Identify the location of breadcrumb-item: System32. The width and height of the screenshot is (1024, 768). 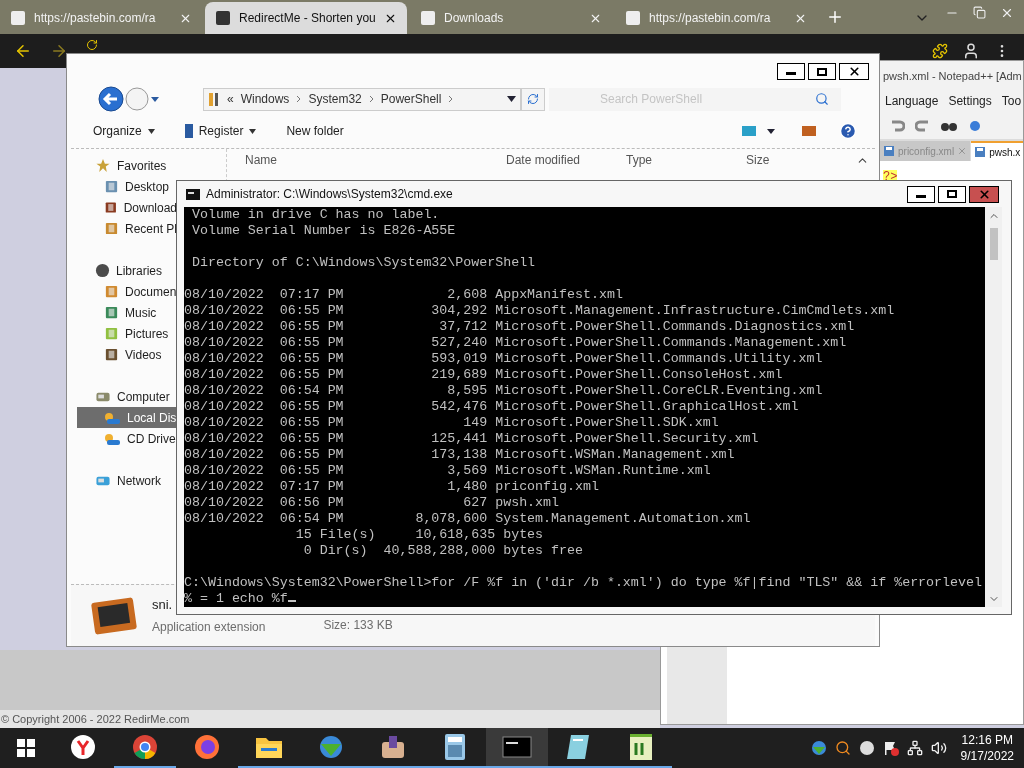
(335, 99).